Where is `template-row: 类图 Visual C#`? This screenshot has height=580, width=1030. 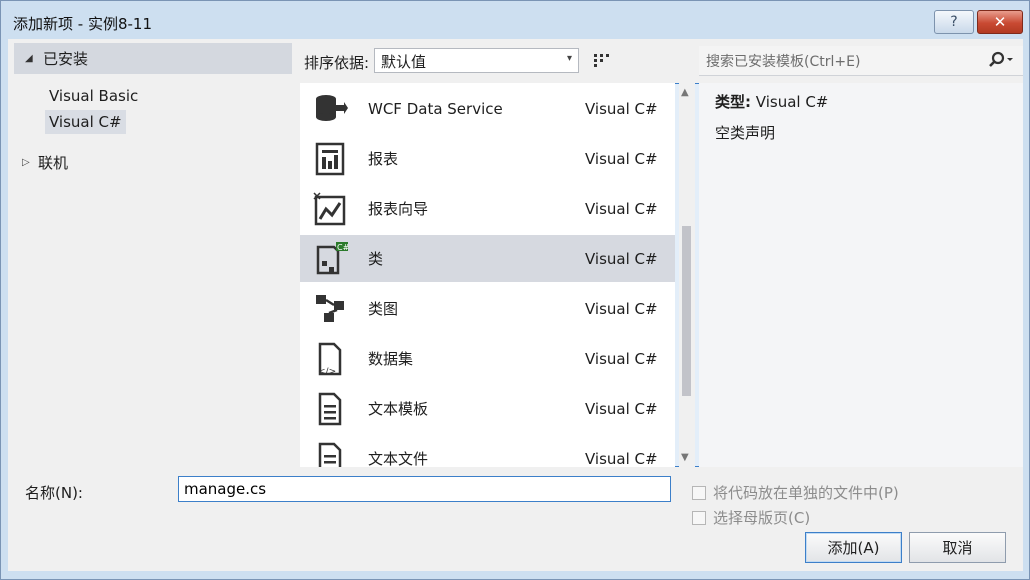 template-row: 类图 Visual C# is located at coordinates (487, 308).